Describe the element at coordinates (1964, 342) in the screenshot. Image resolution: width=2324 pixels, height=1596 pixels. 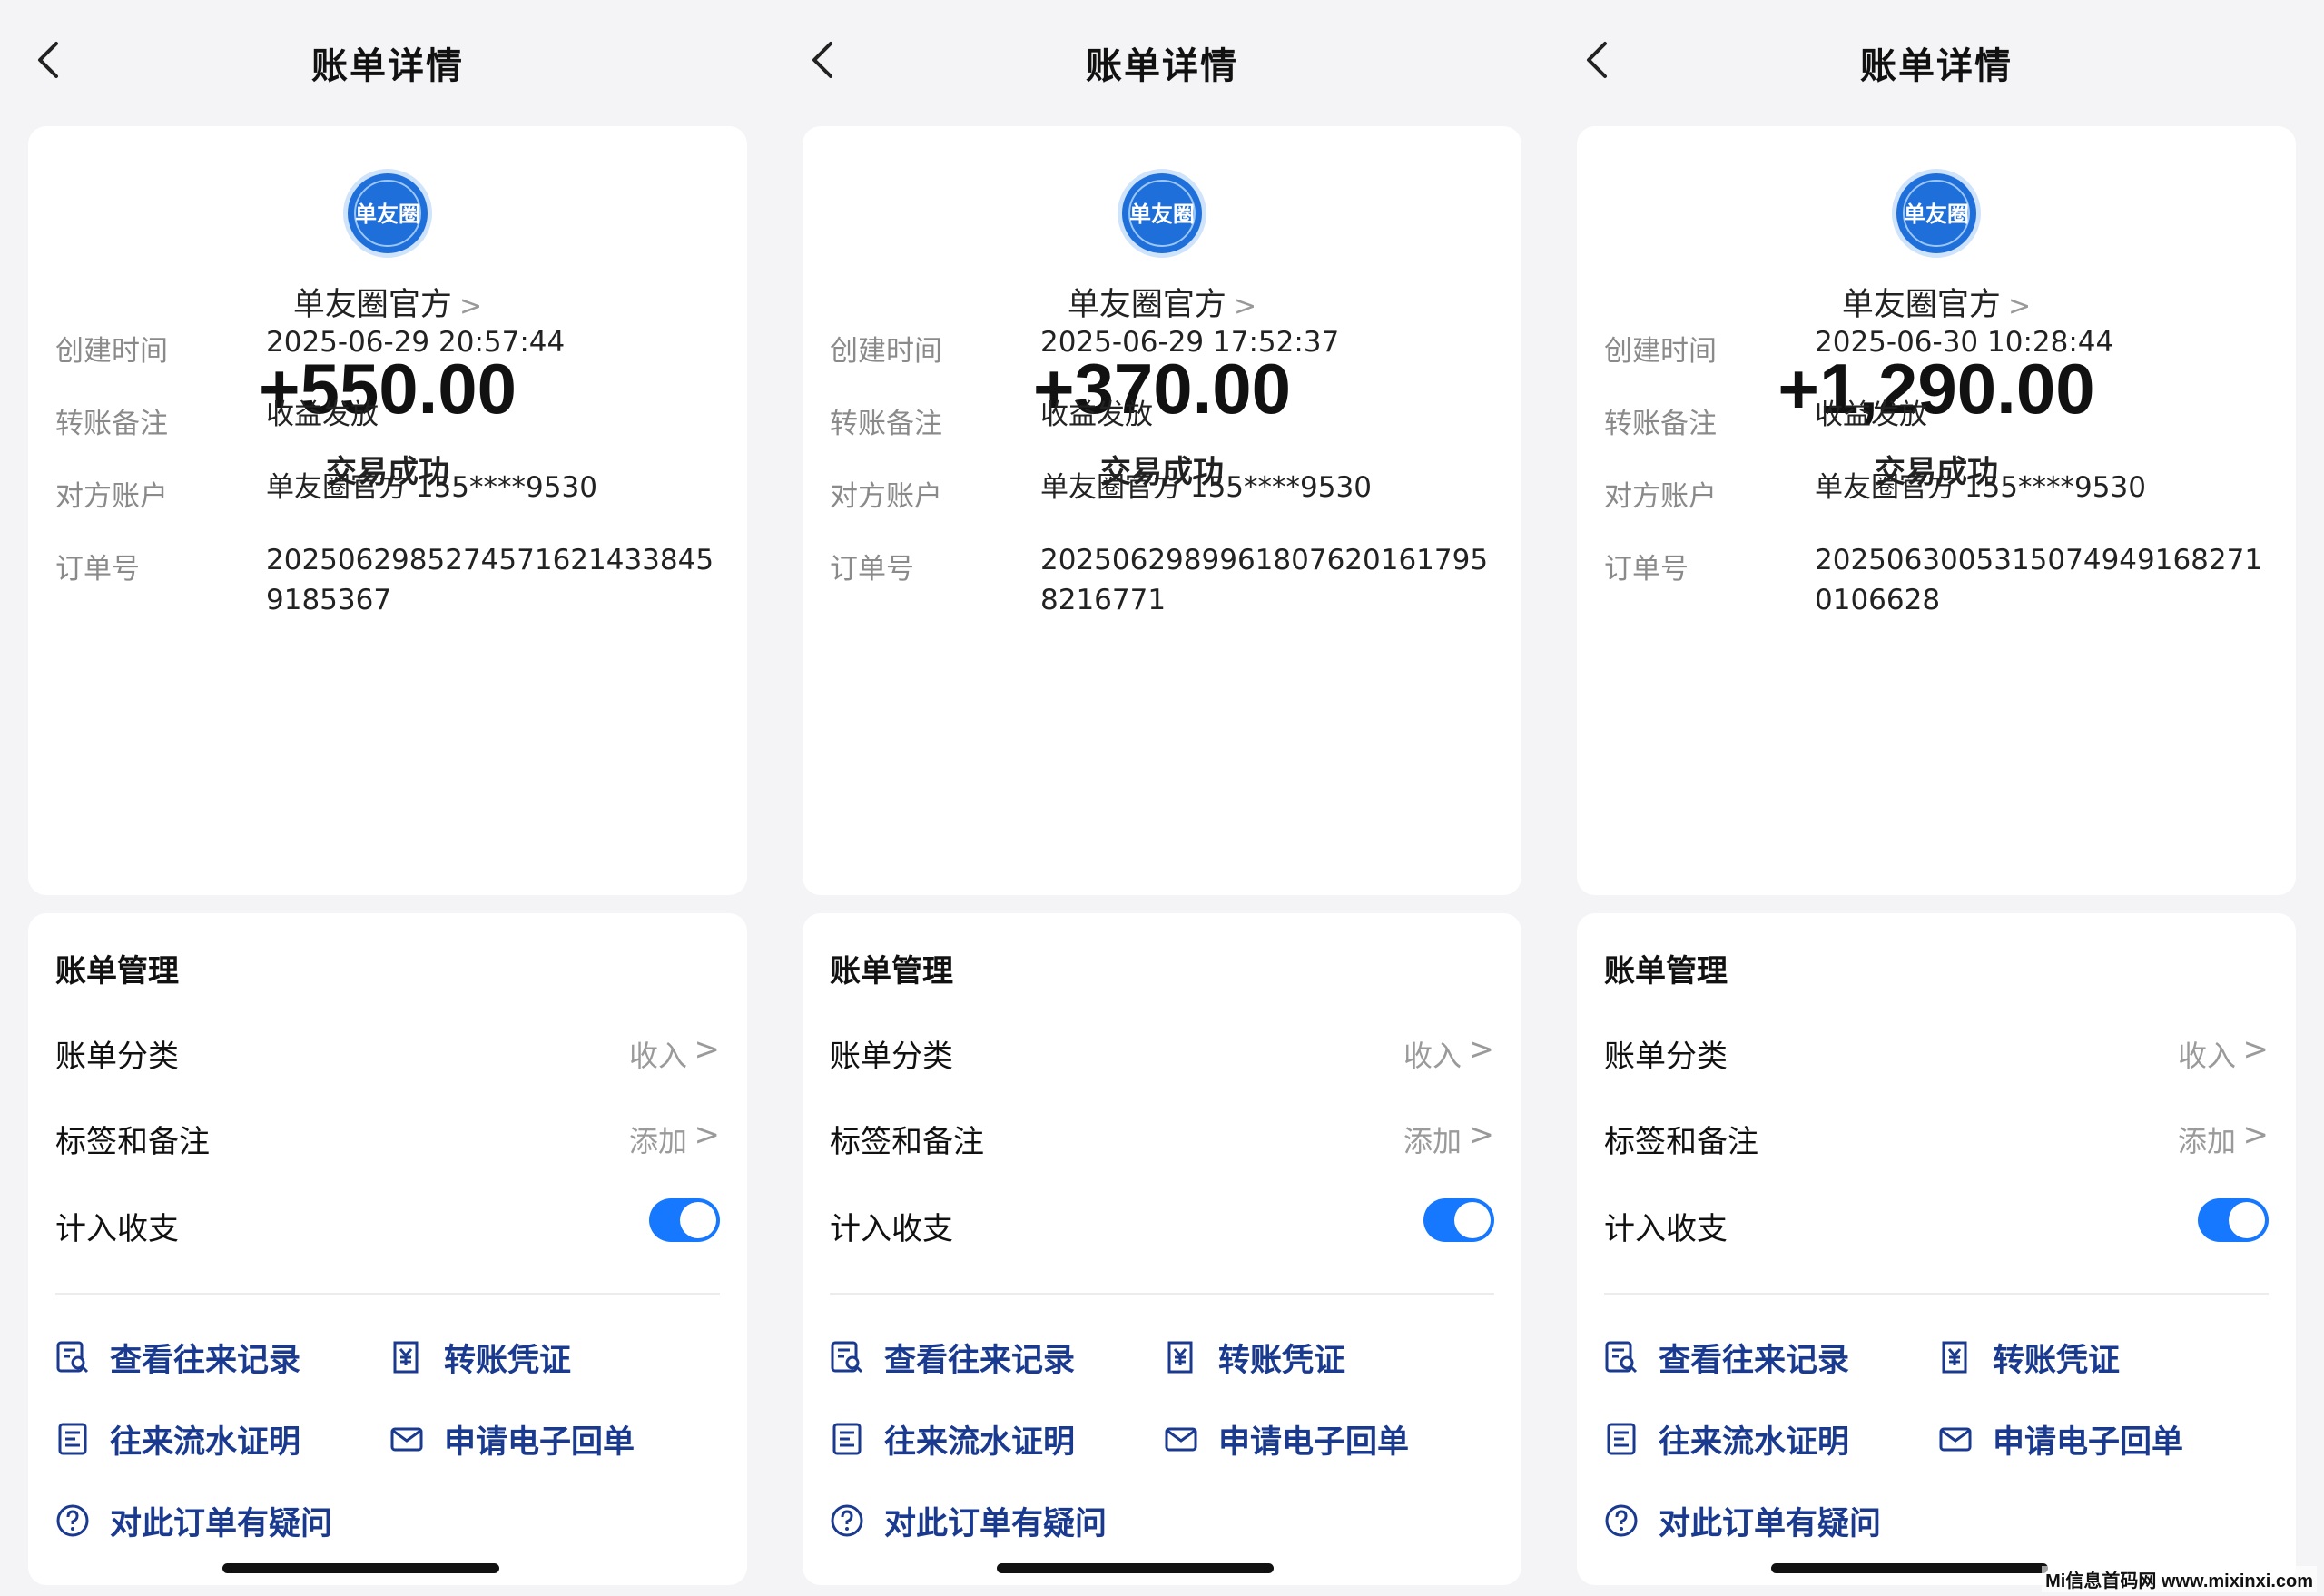
I see `detail-value: 2025-06-30 10:28:44` at that location.